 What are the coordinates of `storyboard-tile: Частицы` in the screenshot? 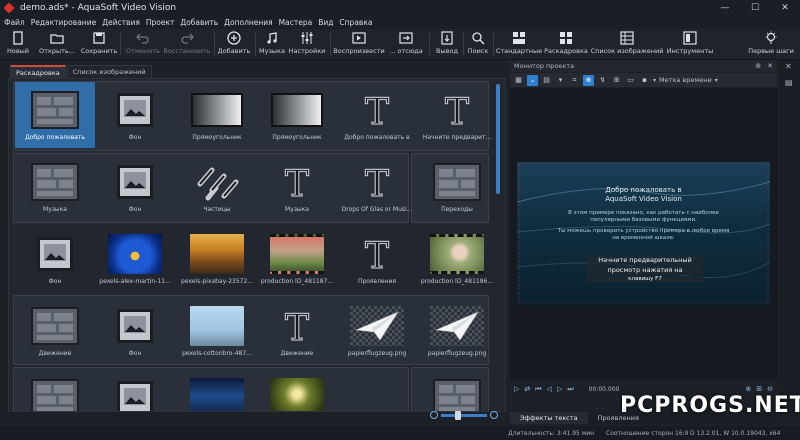 It's located at (217, 187).